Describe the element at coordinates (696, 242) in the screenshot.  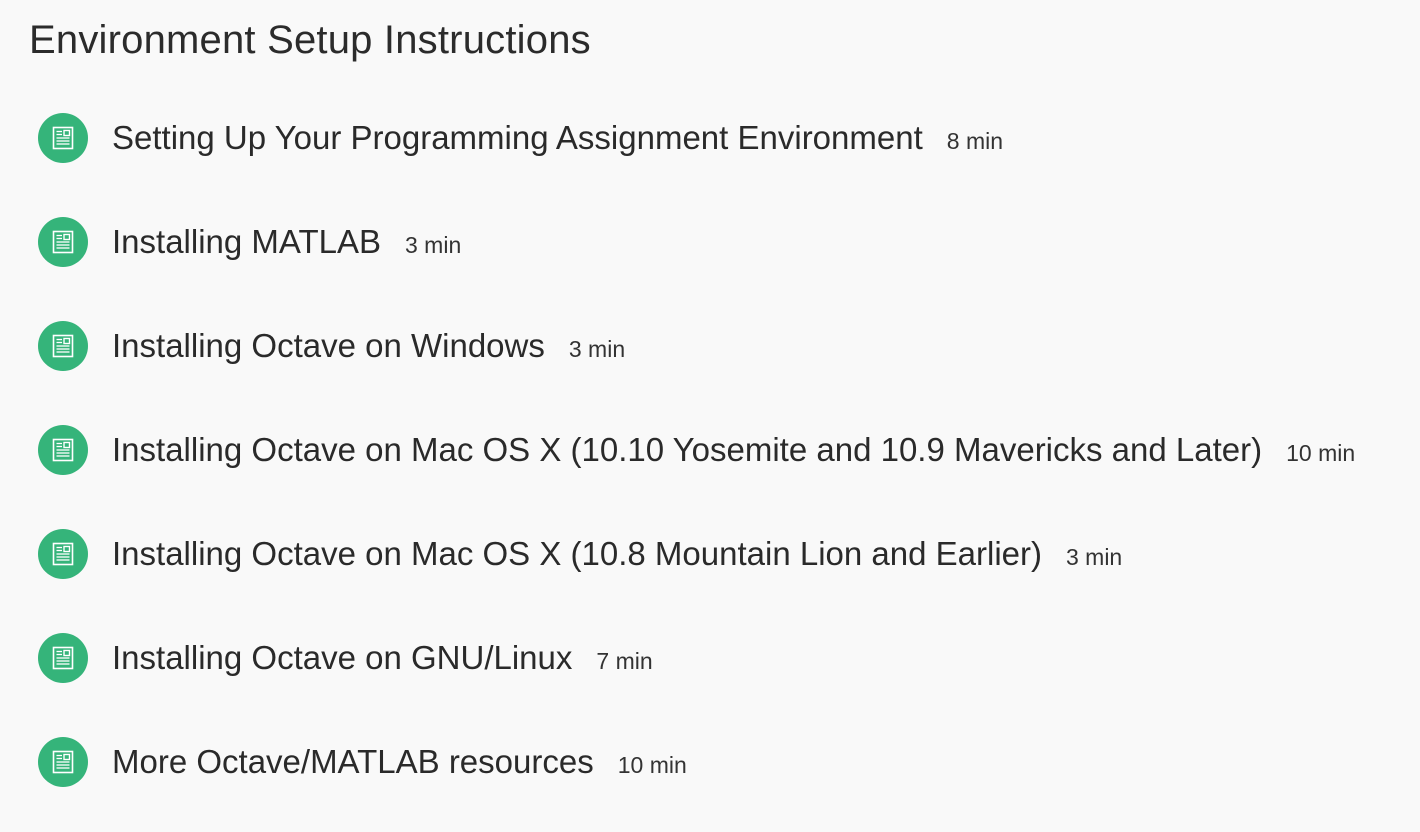
I see `lesson-item-installing-matlab: Installing MATLAB 3 min` at that location.